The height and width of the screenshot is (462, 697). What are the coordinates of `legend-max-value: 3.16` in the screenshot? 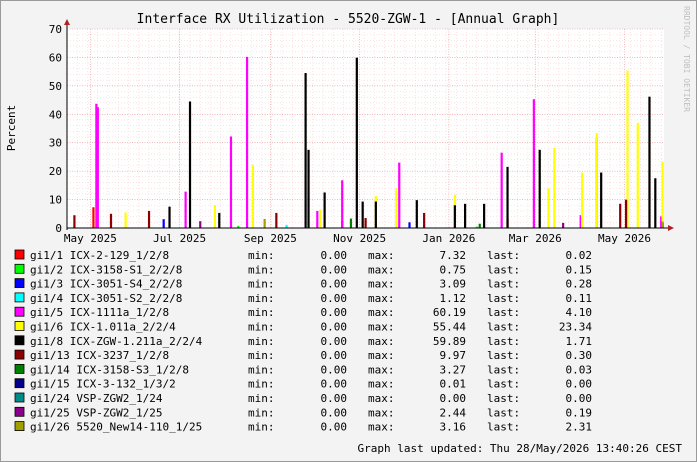 It's located at (453, 427).